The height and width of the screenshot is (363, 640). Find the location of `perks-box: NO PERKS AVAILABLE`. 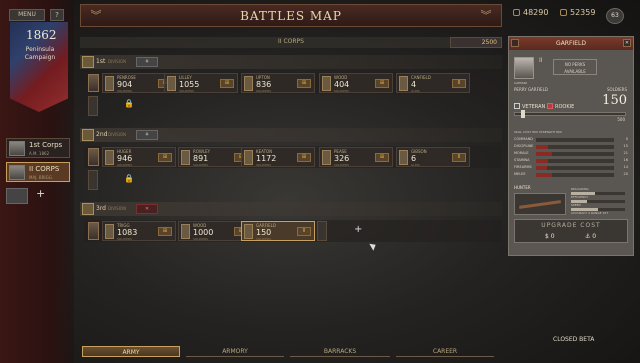

perks-box: NO PERKS AVAILABLE is located at coordinates (575, 67).